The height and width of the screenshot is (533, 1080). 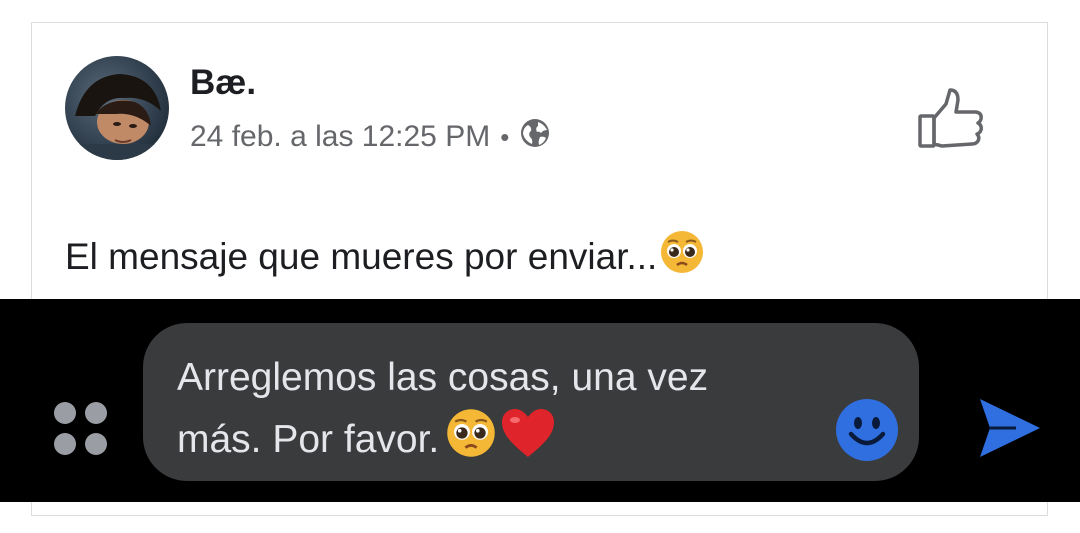 What do you see at coordinates (117, 108) in the screenshot?
I see `avatar` at bounding box center [117, 108].